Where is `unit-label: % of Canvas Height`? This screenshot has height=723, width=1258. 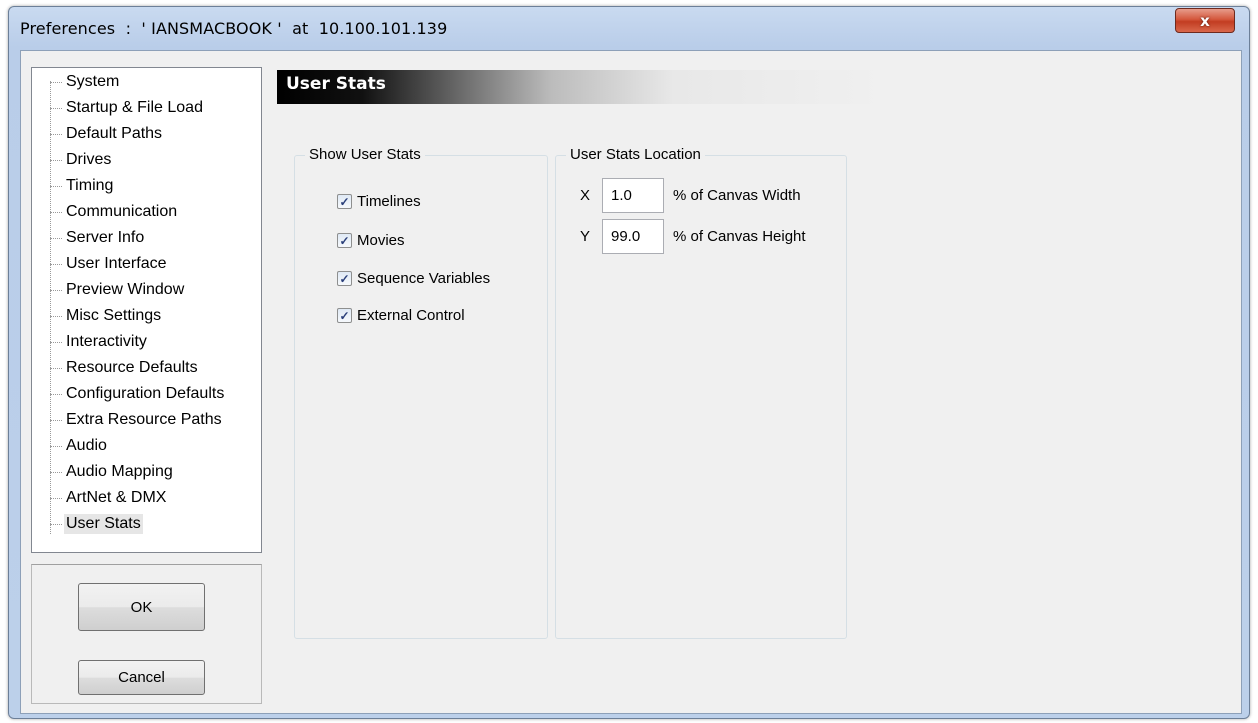 unit-label: % of Canvas Height is located at coordinates (739, 236).